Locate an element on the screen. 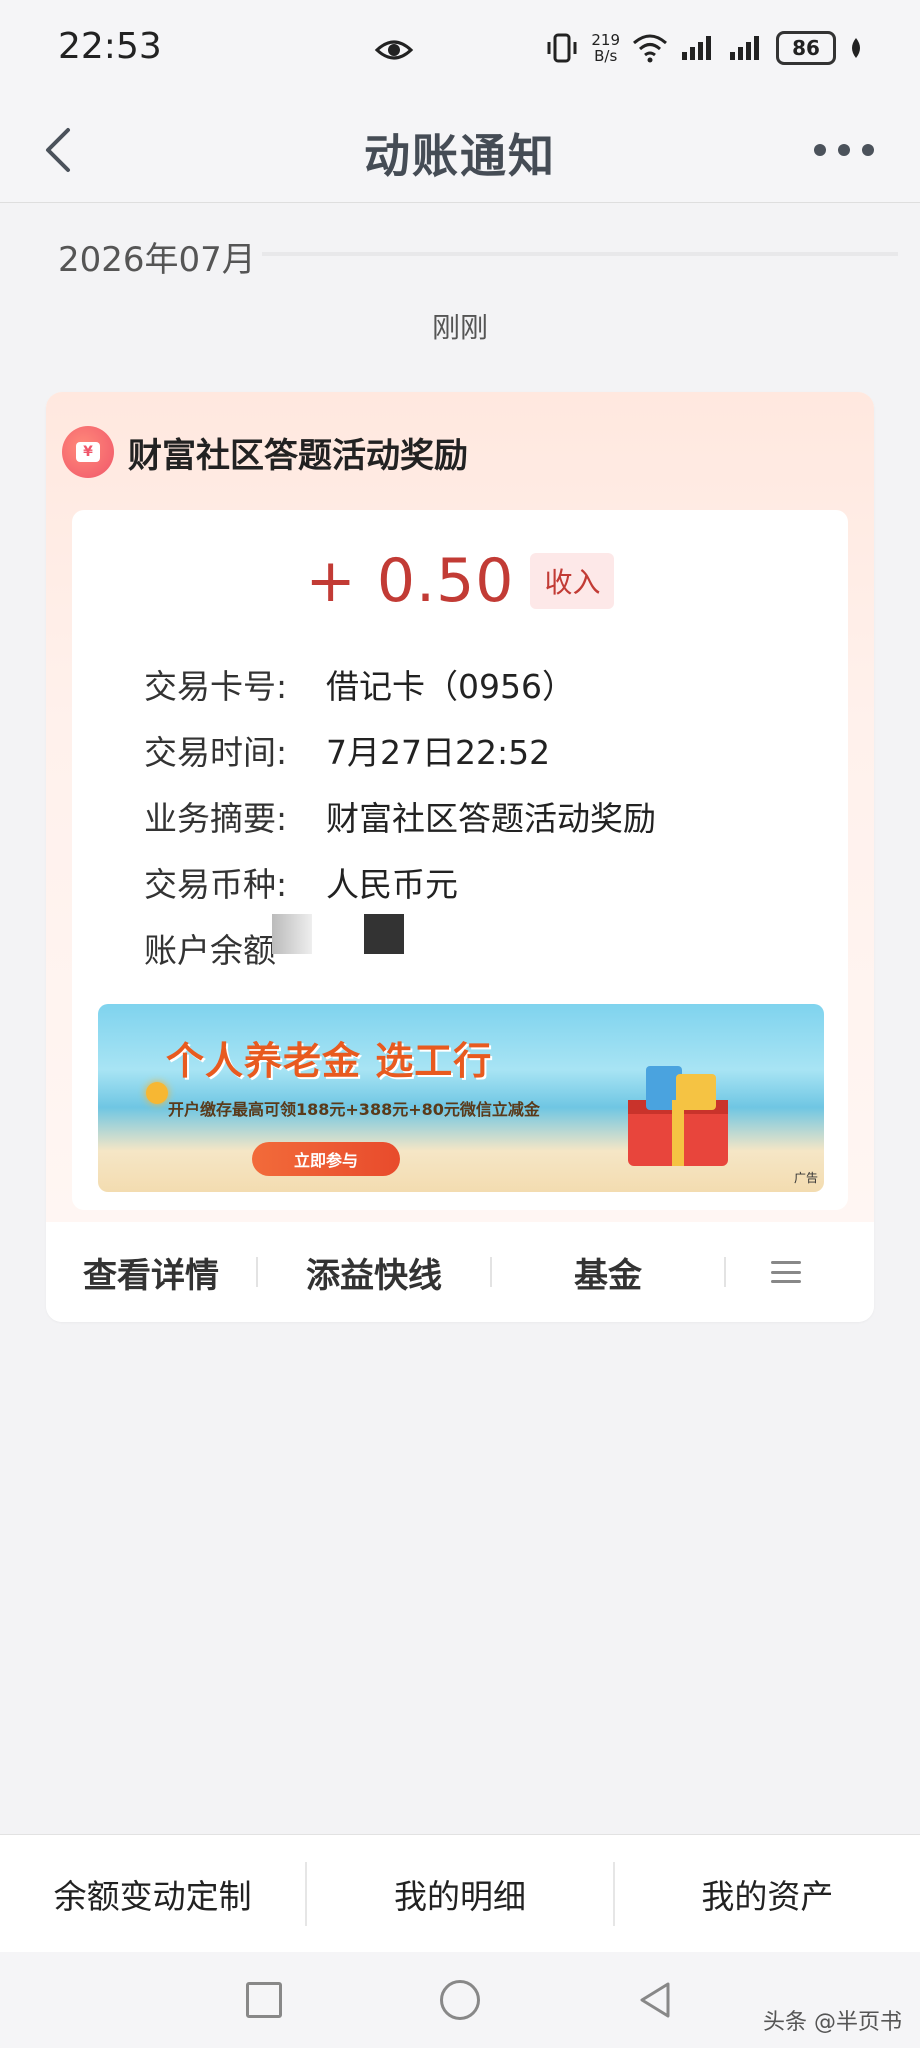 The height and width of the screenshot is (2048, 920). amount: + 0.50 is located at coordinates (410, 581).